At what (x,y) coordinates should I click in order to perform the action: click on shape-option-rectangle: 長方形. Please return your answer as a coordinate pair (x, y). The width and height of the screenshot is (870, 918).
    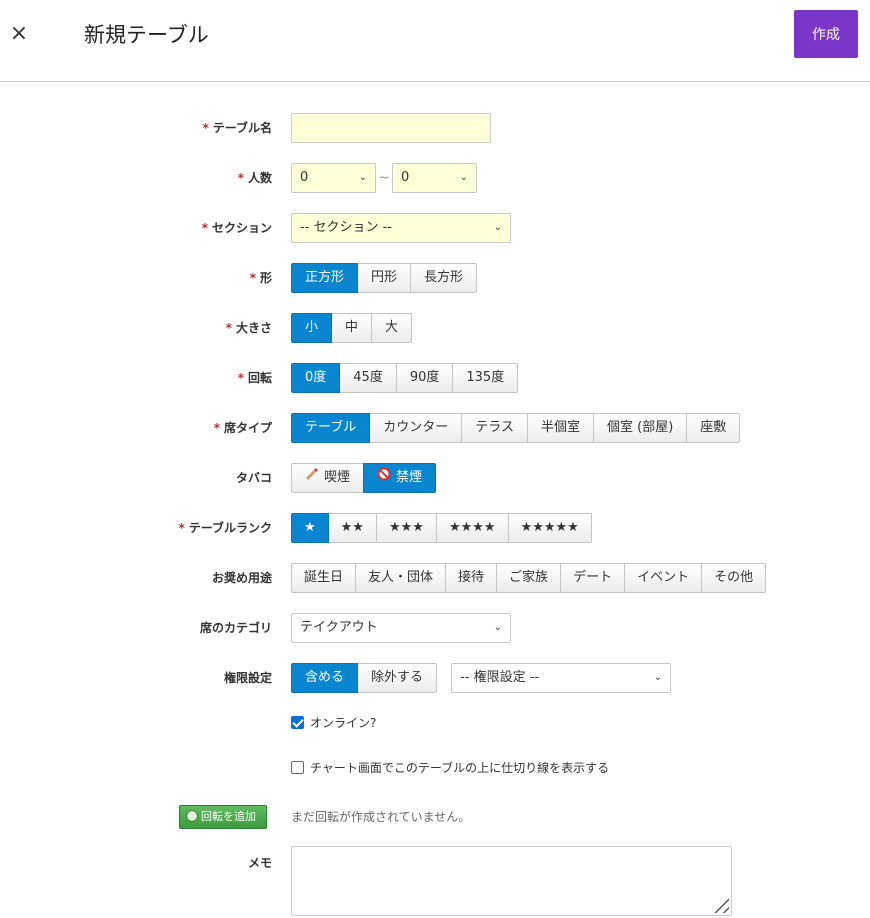
    Looking at the image, I should click on (444, 278).